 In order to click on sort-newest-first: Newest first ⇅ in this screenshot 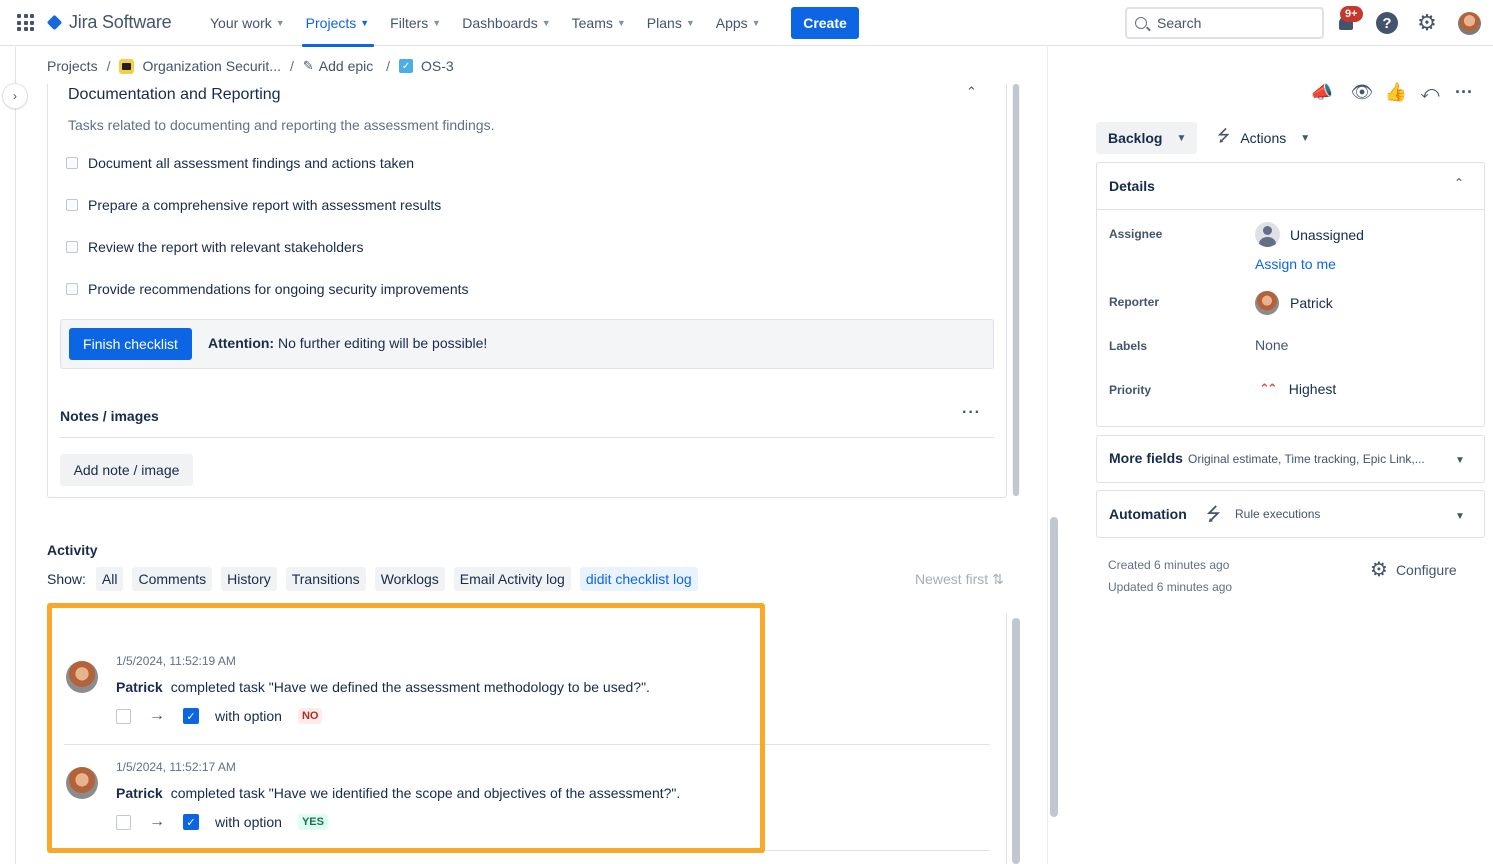, I will do `click(959, 579)`.